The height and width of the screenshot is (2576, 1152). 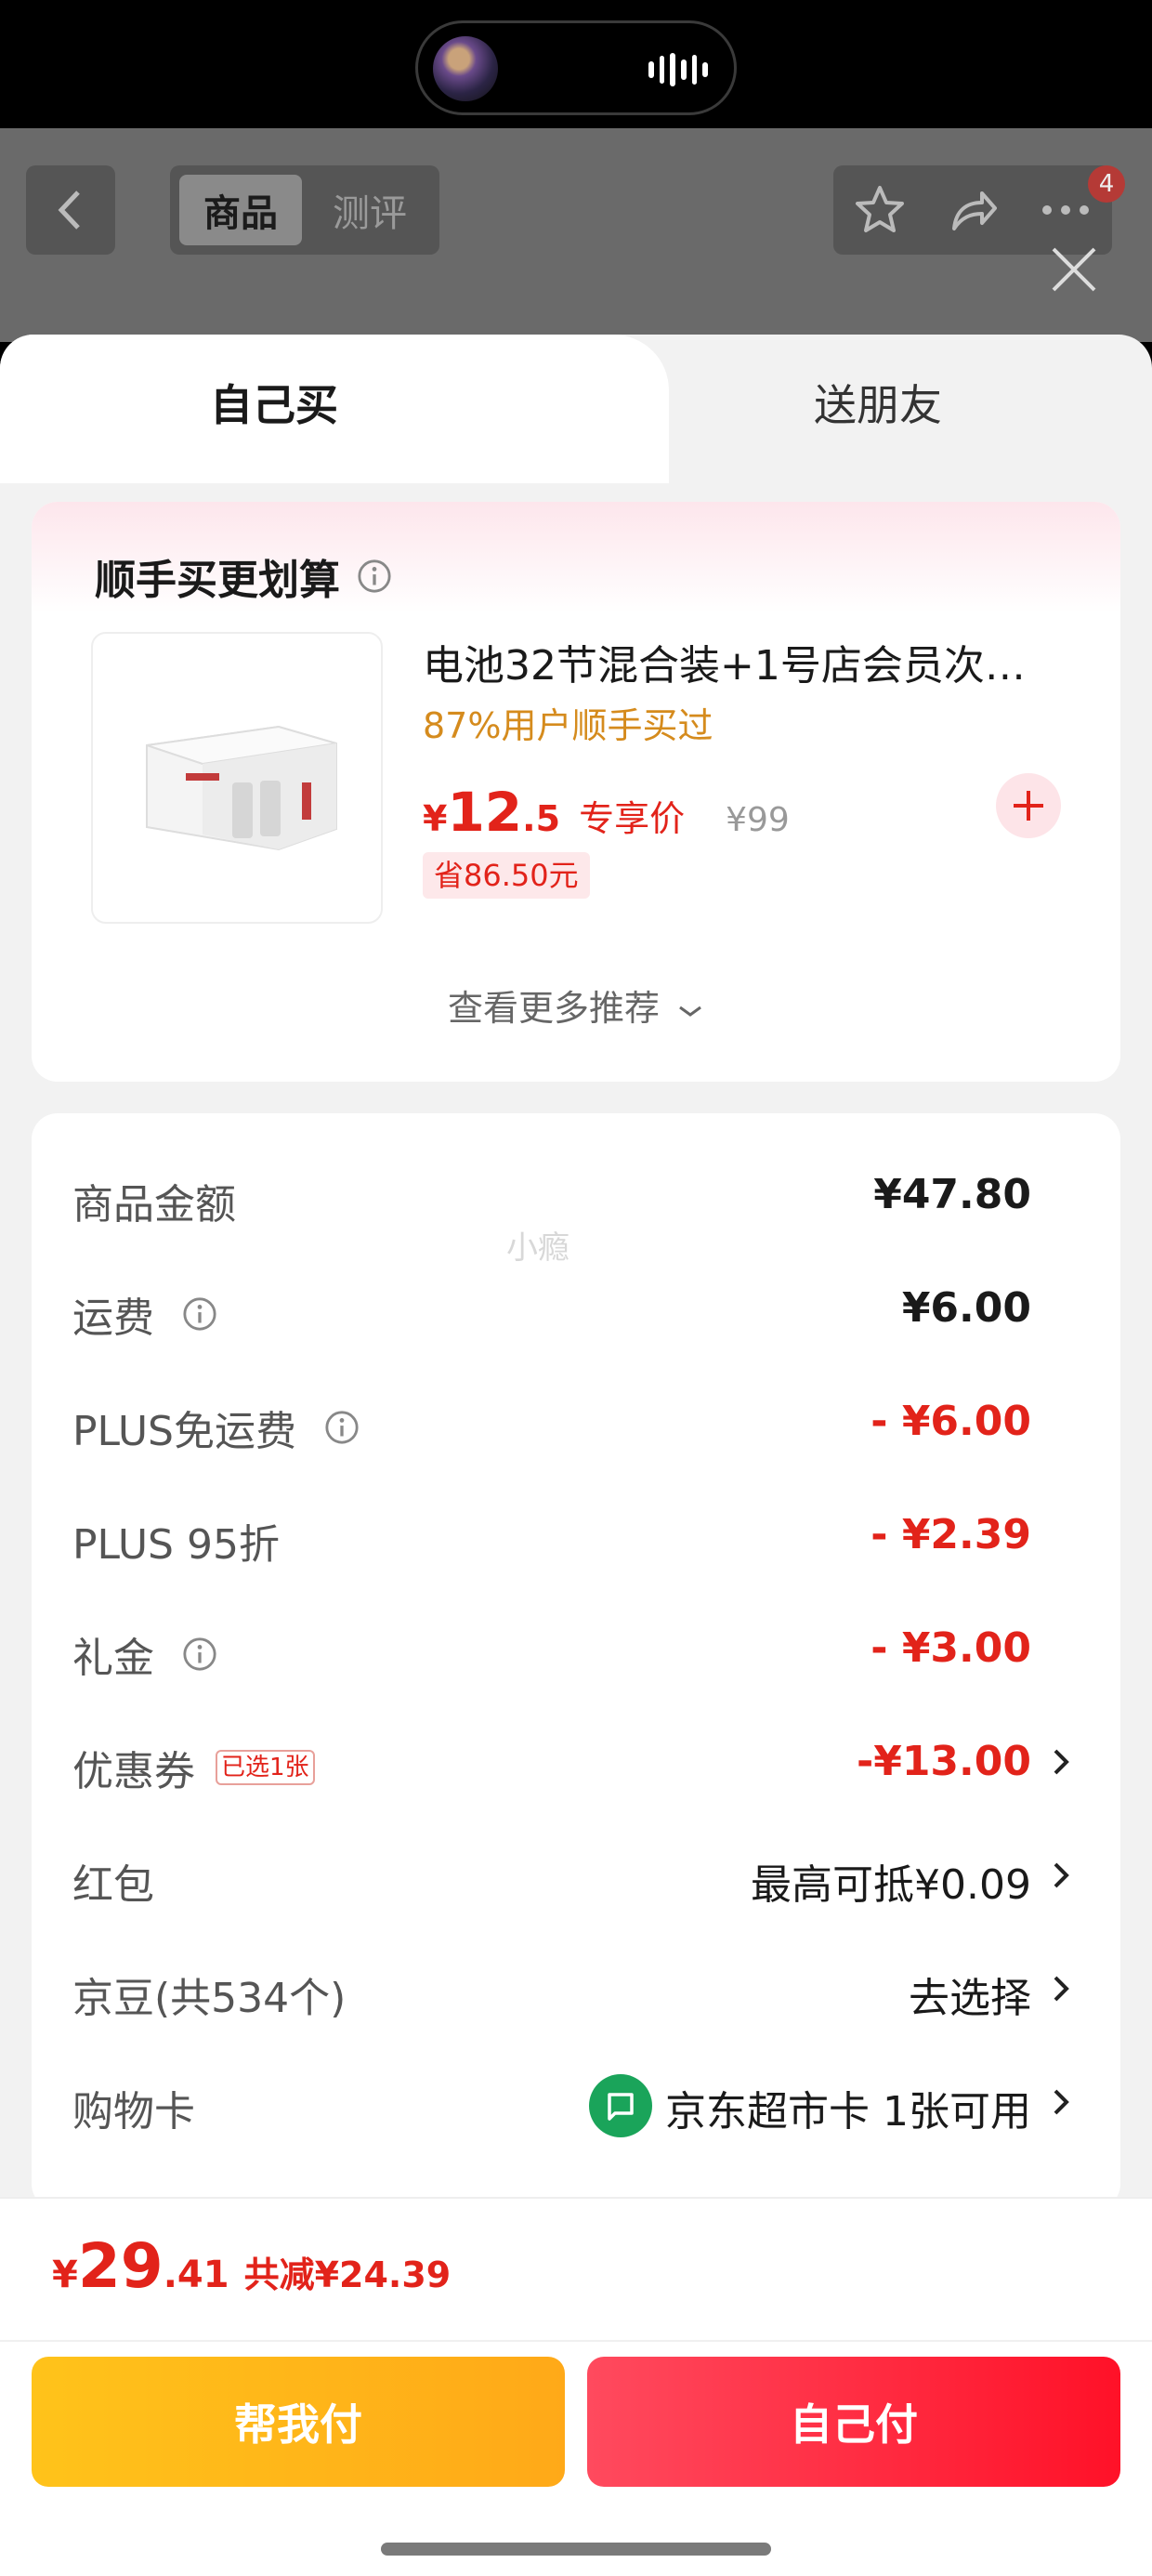 I want to click on row-label-text: 红包, so click(x=113, y=1885).